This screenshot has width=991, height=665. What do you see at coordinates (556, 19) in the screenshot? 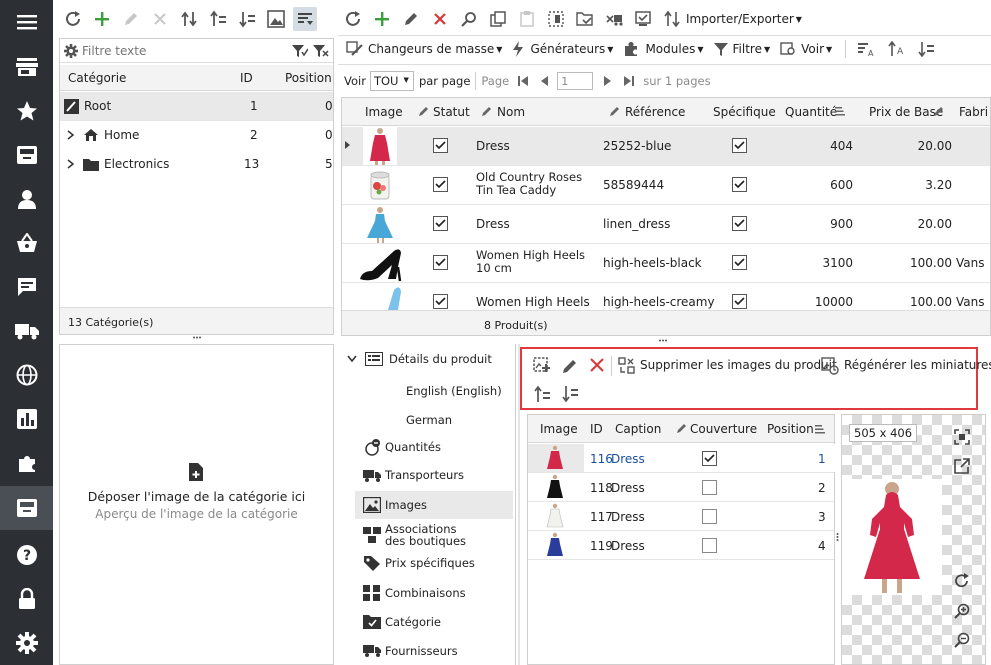
I see `select-icon` at bounding box center [556, 19].